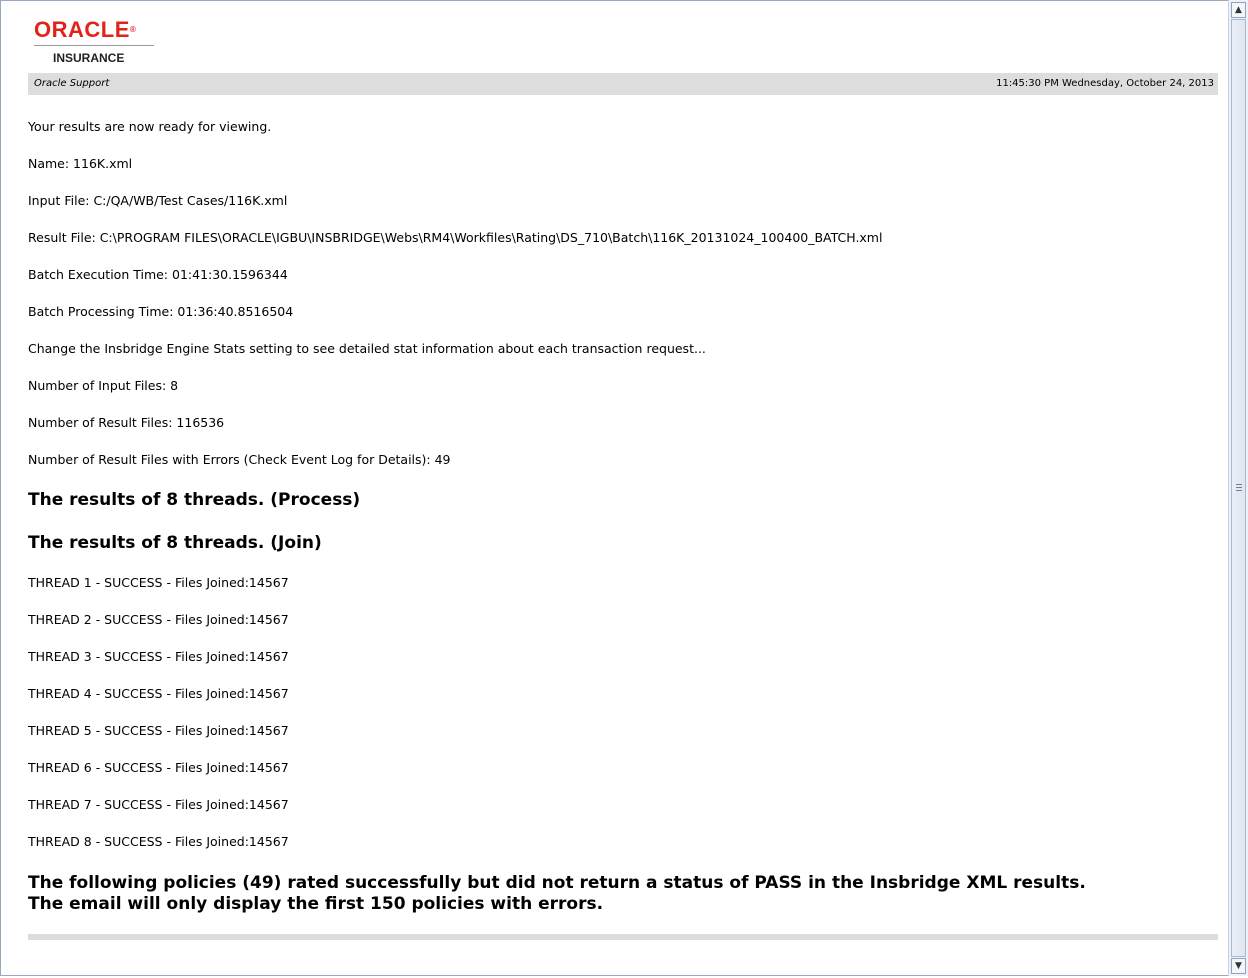 The width and height of the screenshot is (1248, 978). What do you see at coordinates (623, 937) in the screenshot?
I see `footer-divider` at bounding box center [623, 937].